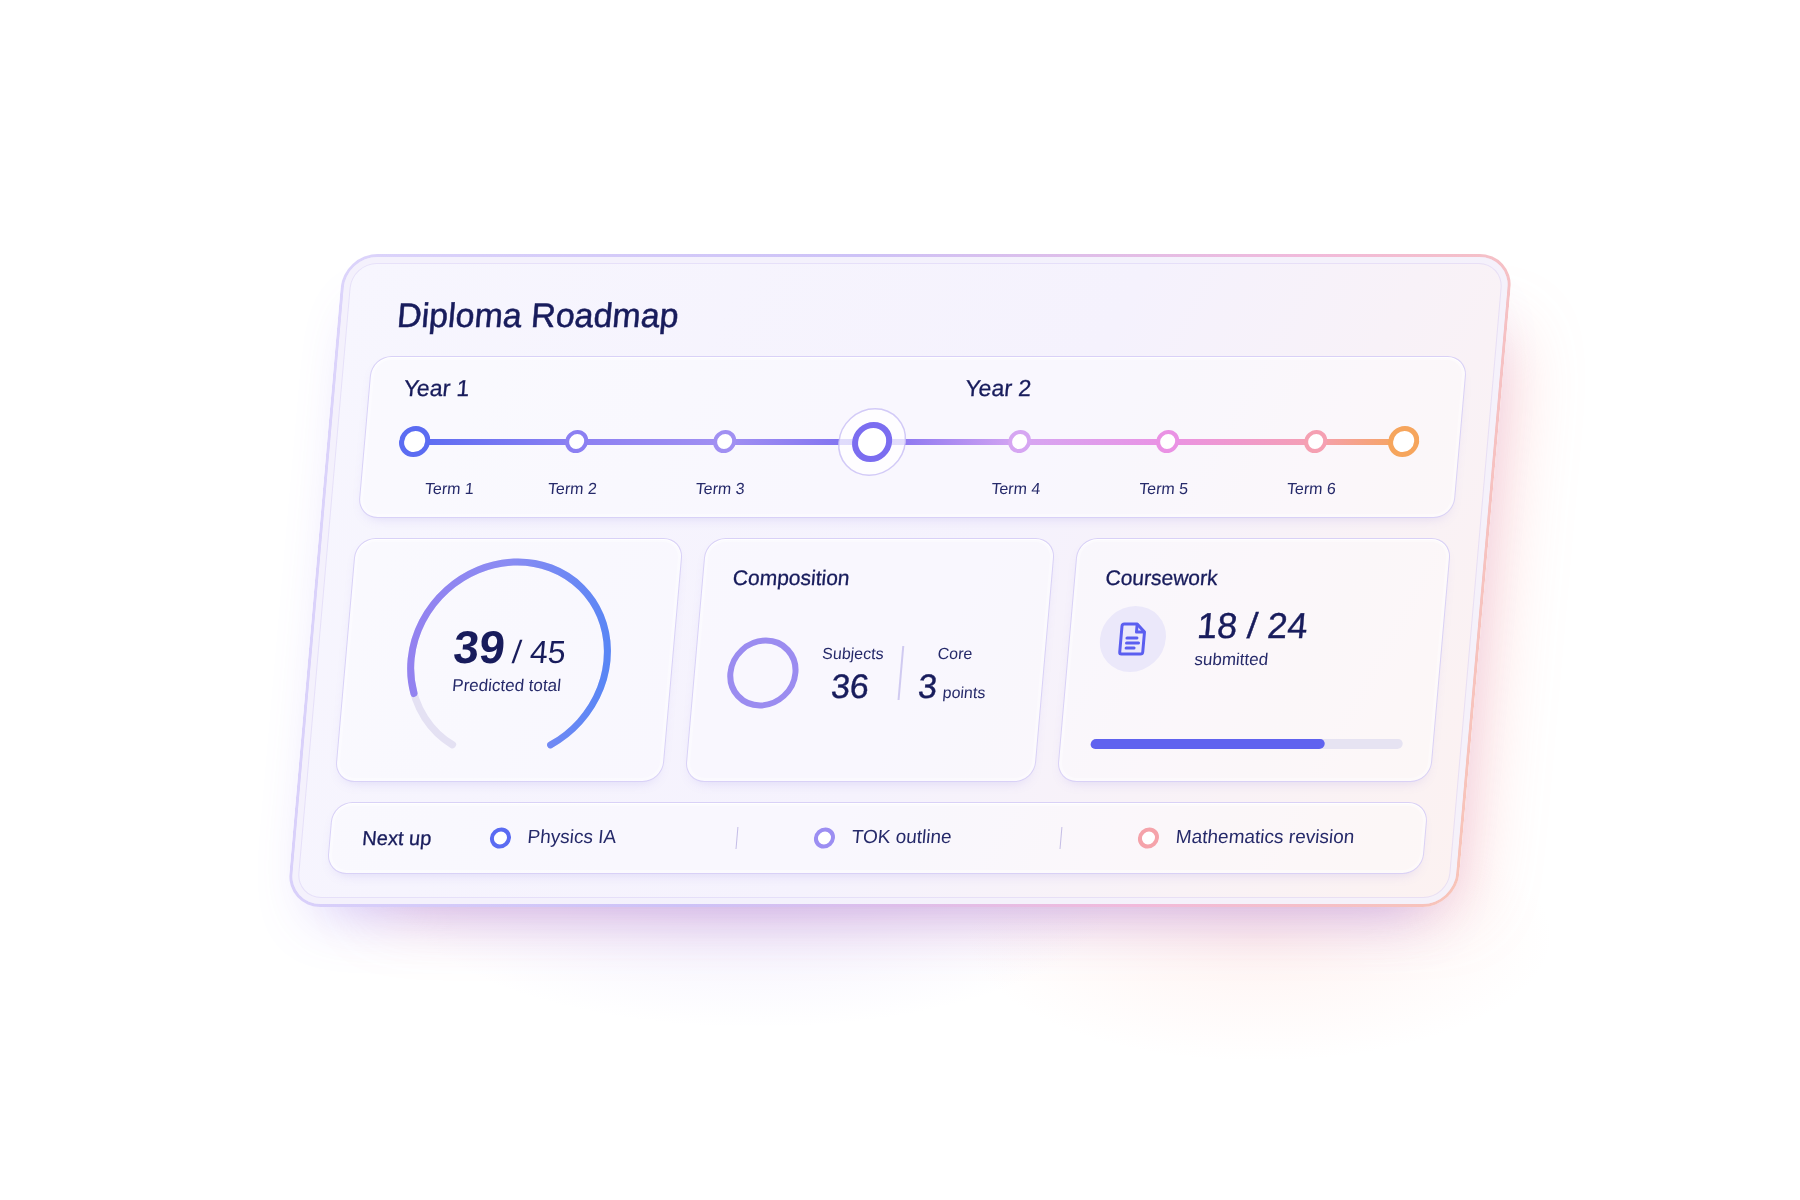 The width and height of the screenshot is (1800, 1200). Describe the element at coordinates (998, 388) in the screenshot. I see `year-label: Year 2` at that location.